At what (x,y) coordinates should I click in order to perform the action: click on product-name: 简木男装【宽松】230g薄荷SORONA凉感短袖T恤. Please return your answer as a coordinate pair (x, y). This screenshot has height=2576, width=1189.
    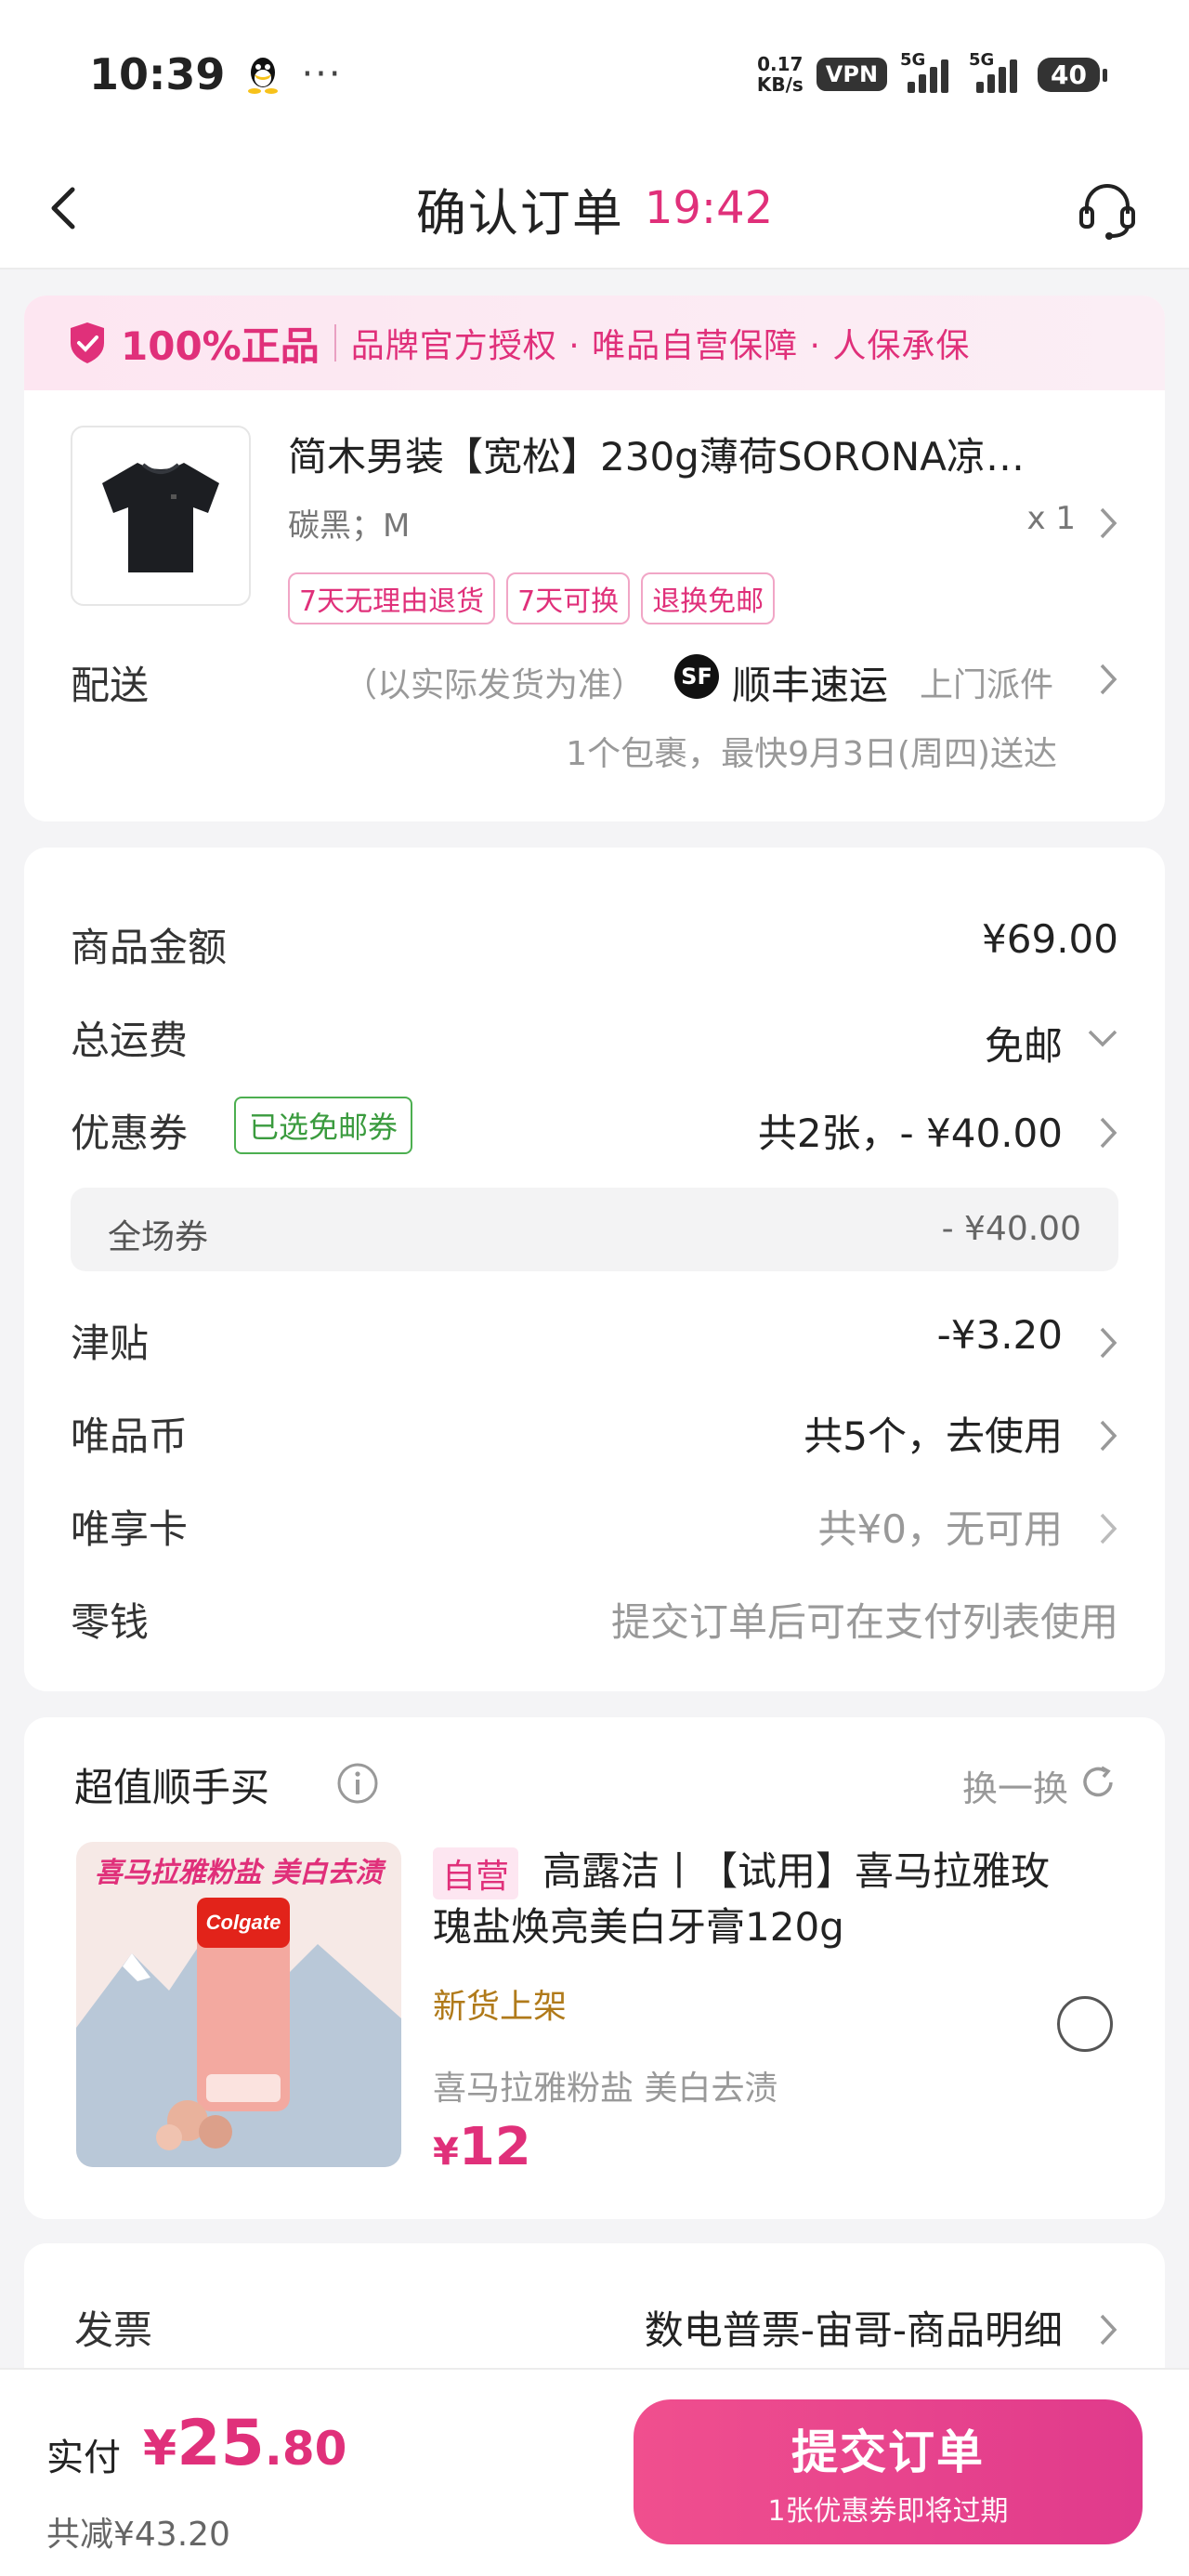
    Looking at the image, I should click on (673, 454).